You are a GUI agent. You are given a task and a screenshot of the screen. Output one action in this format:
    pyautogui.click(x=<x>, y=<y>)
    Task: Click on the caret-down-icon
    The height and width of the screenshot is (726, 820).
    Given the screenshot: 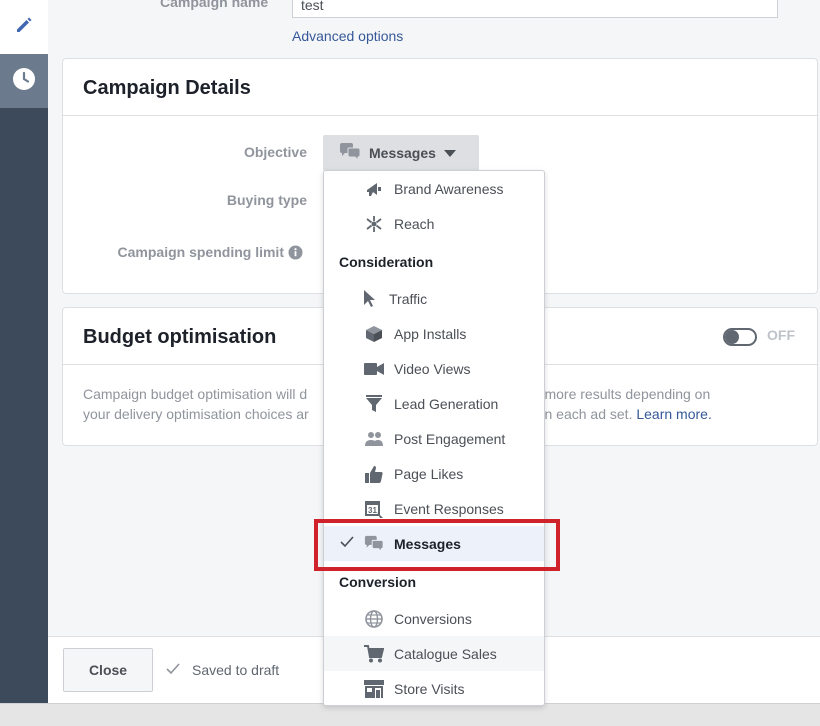 What is the action you would take?
    pyautogui.click(x=449, y=153)
    